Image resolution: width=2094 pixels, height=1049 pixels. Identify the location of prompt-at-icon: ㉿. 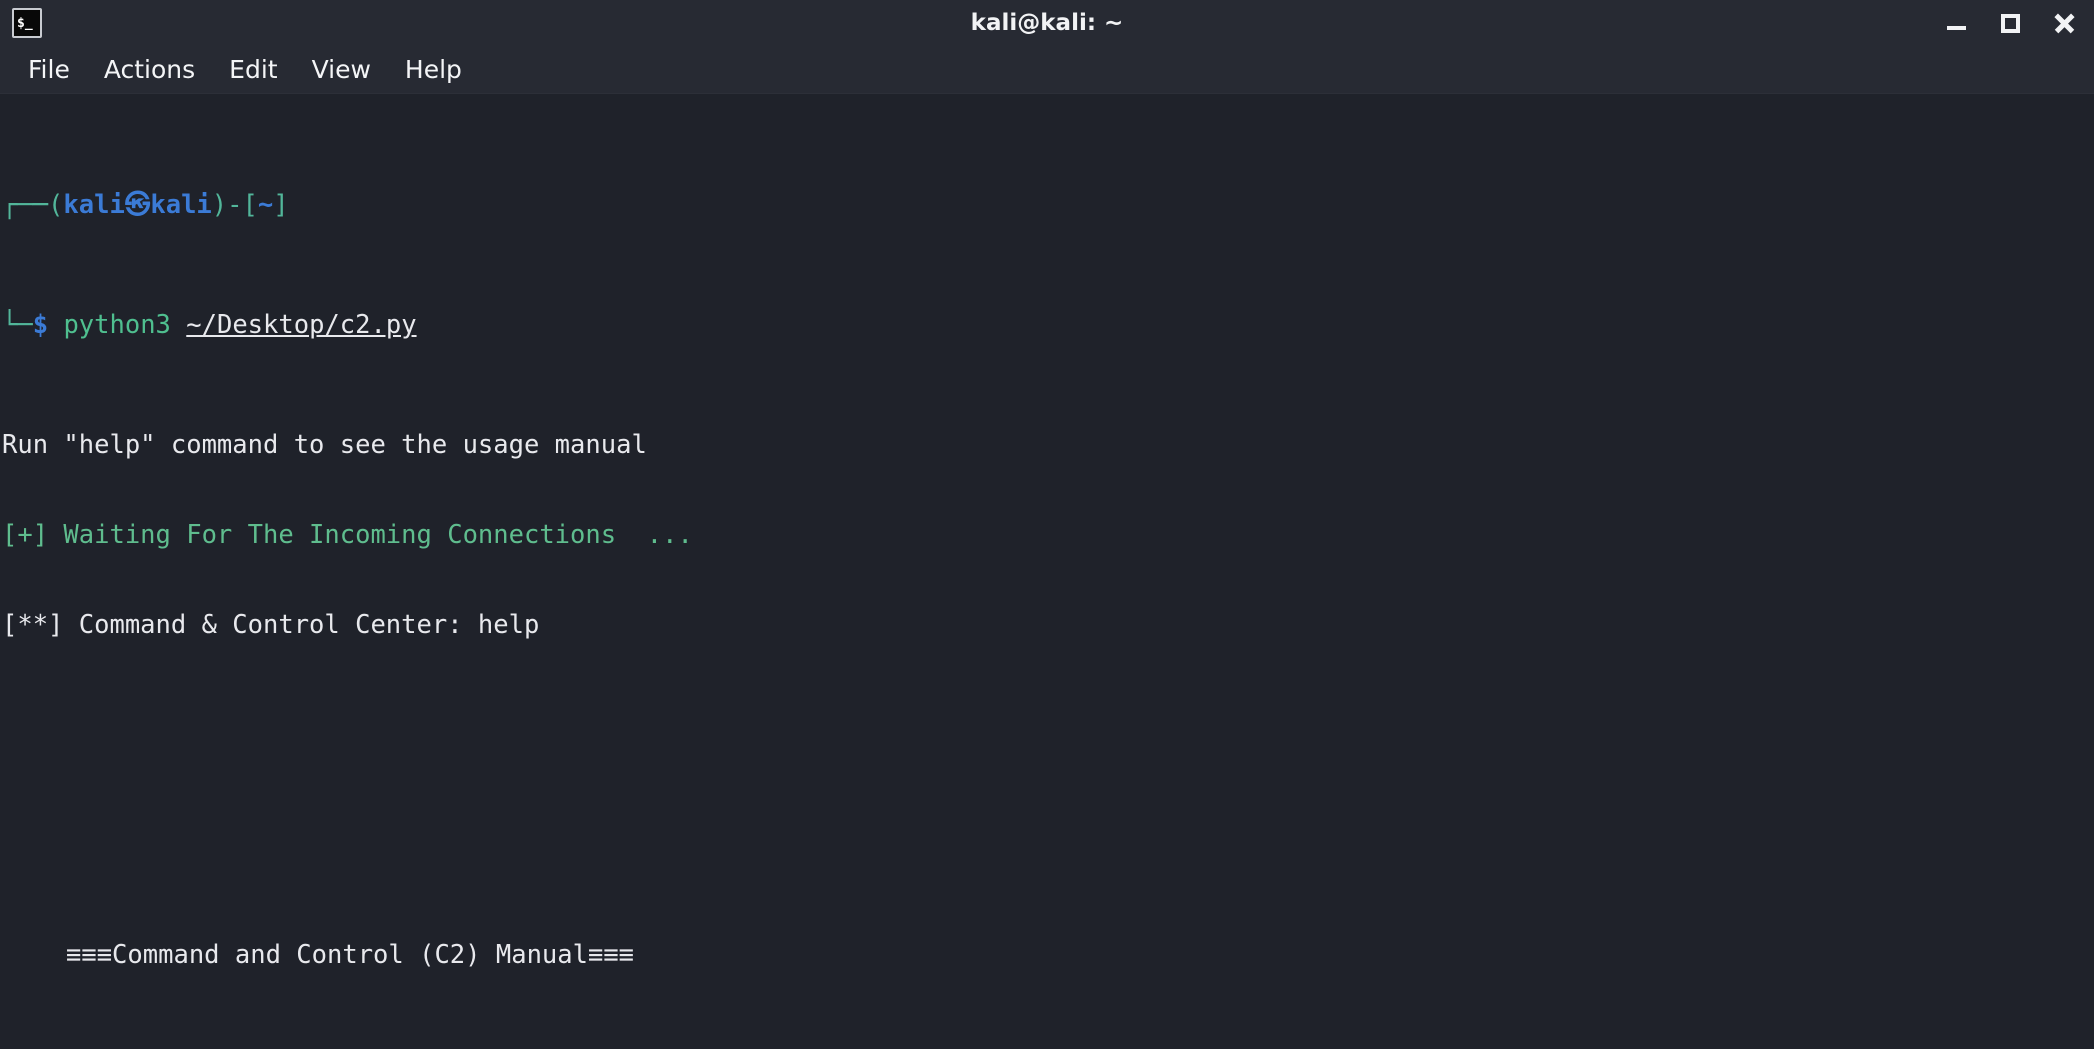
(137, 205).